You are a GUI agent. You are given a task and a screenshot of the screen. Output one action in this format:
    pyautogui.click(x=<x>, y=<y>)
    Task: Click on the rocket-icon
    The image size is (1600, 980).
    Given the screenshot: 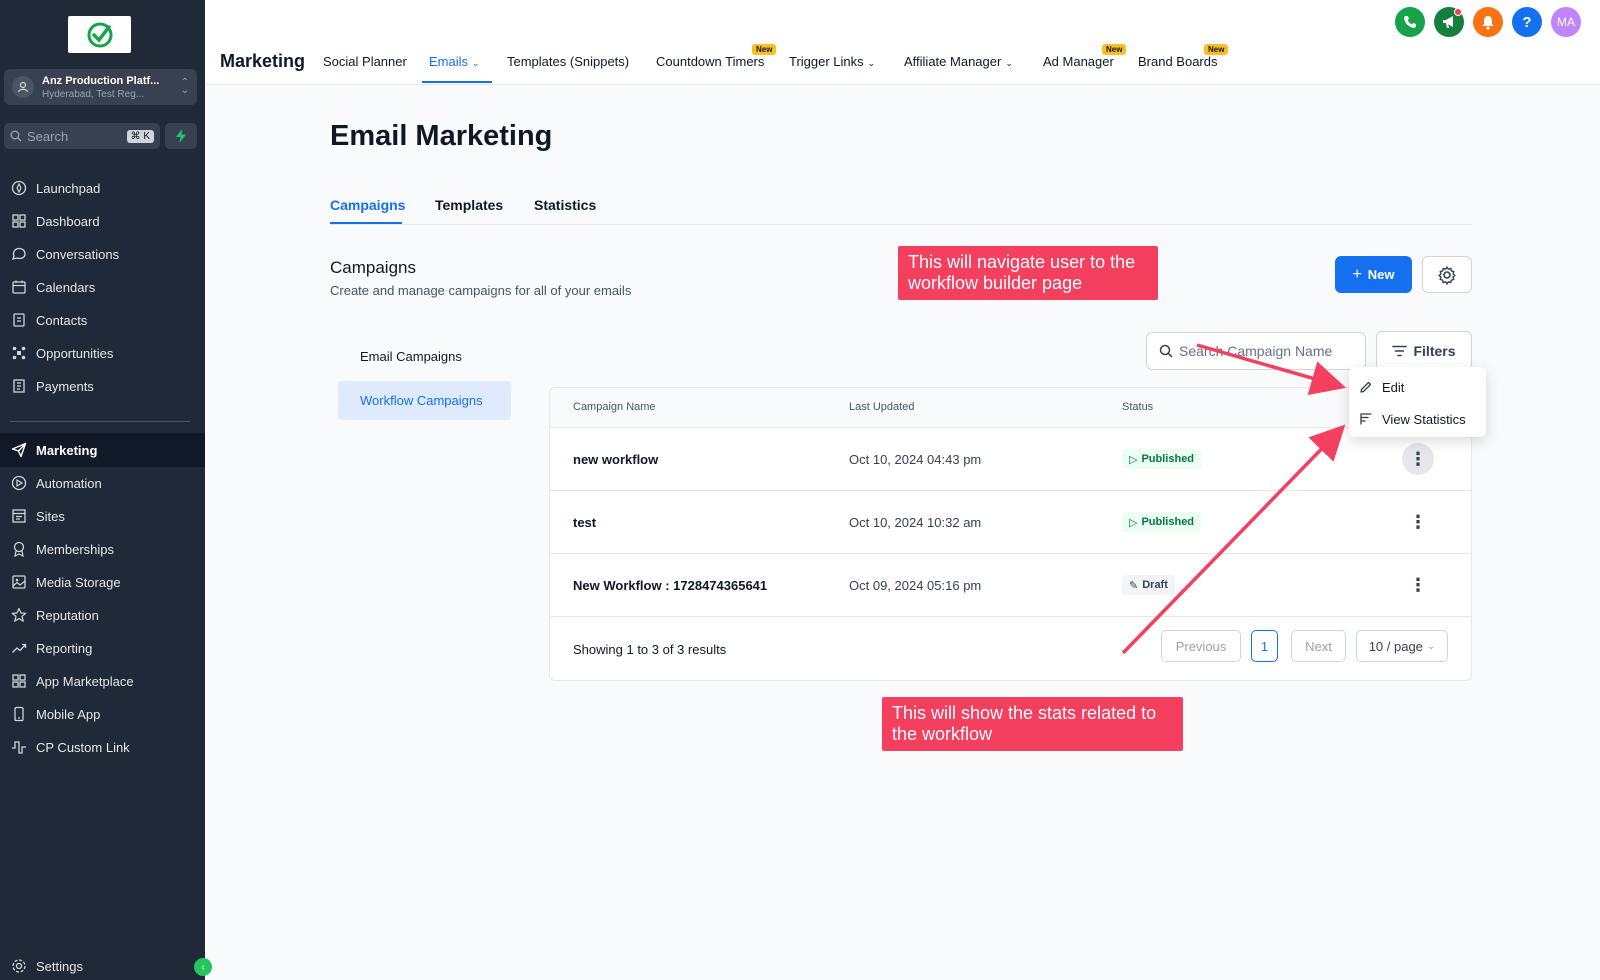 What is the action you would take?
    pyautogui.click(x=18, y=188)
    